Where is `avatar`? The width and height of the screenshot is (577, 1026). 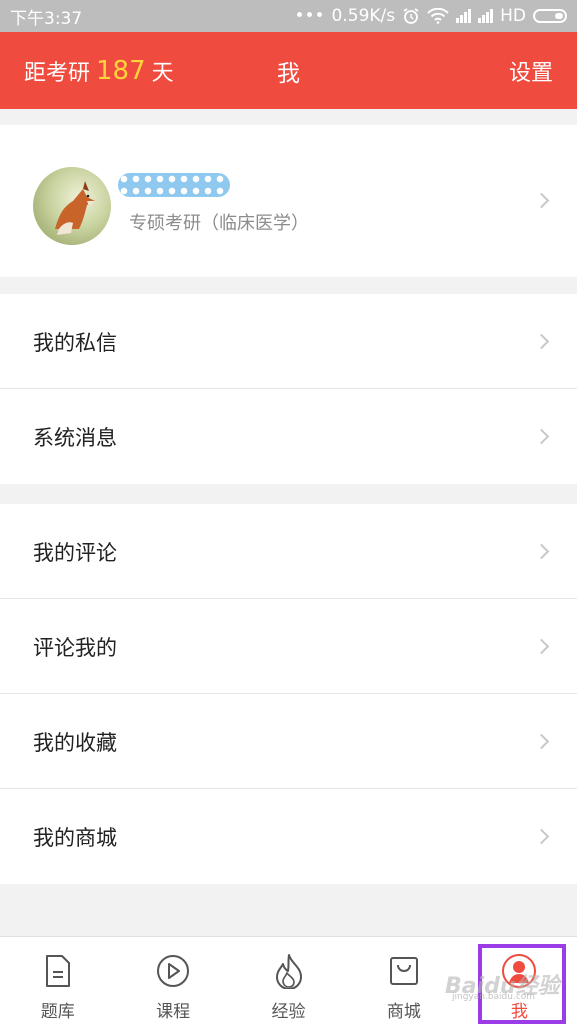 avatar is located at coordinates (72, 206).